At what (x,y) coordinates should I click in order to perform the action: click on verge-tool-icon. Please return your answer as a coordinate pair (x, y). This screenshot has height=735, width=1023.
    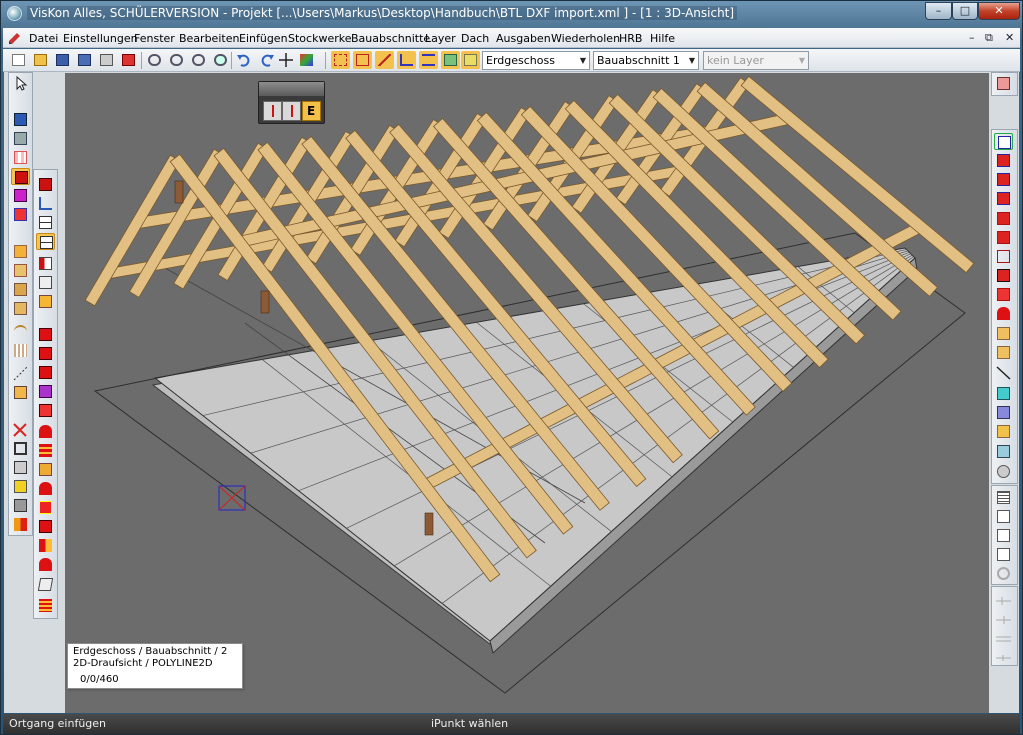
    Looking at the image, I should click on (45, 222).